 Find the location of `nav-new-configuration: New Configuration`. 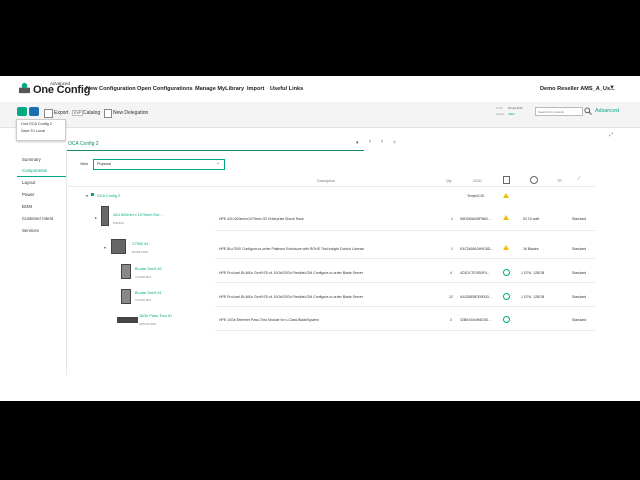

nav-new-configuration: New Configuration is located at coordinates (111, 89).